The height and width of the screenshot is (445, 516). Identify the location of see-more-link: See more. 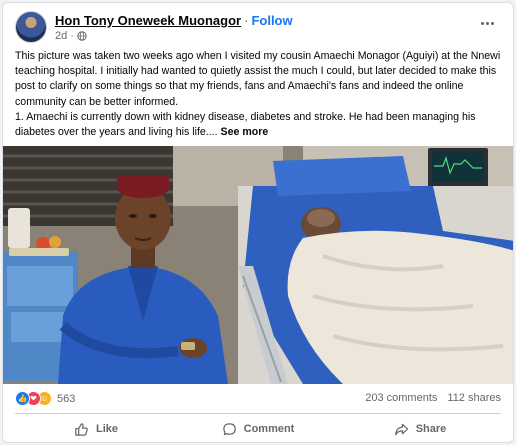
(245, 132).